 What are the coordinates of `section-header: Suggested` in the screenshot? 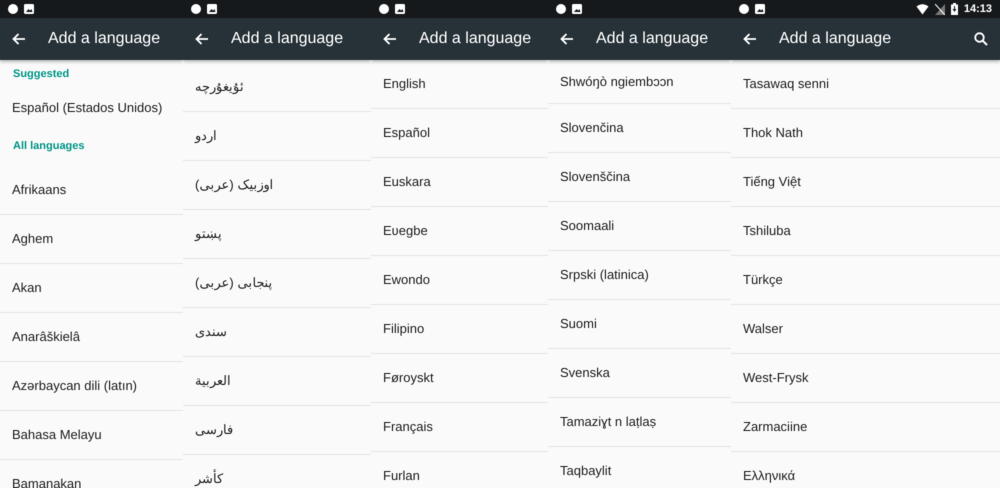 It's located at (41, 74).